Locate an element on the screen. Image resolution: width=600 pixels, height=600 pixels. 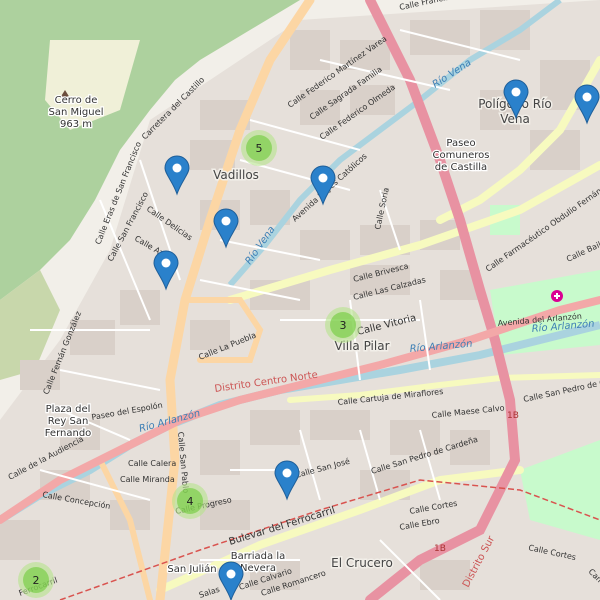
street-label: Calle Miranda is located at coordinates (147, 479).